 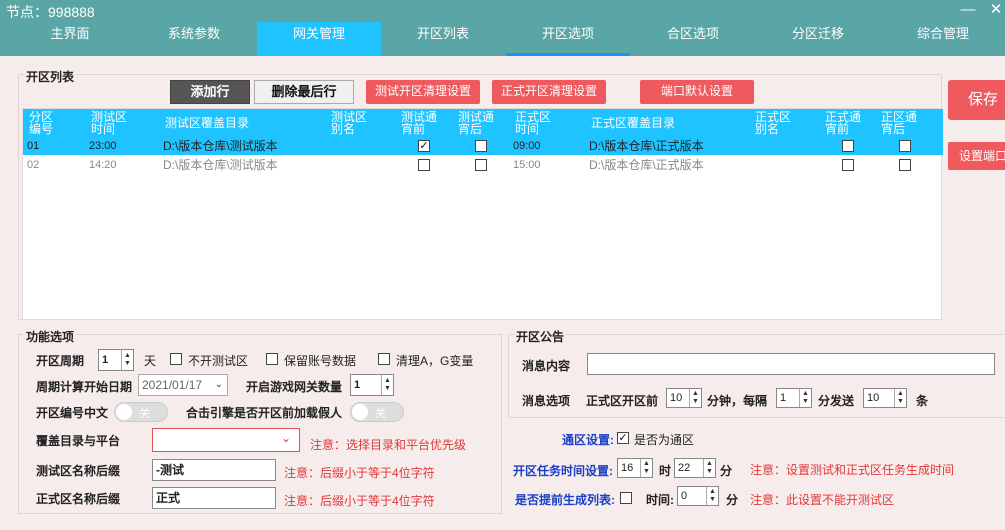 What do you see at coordinates (443, 39) in the screenshot?
I see `tab-zone-list: 开区列表` at bounding box center [443, 39].